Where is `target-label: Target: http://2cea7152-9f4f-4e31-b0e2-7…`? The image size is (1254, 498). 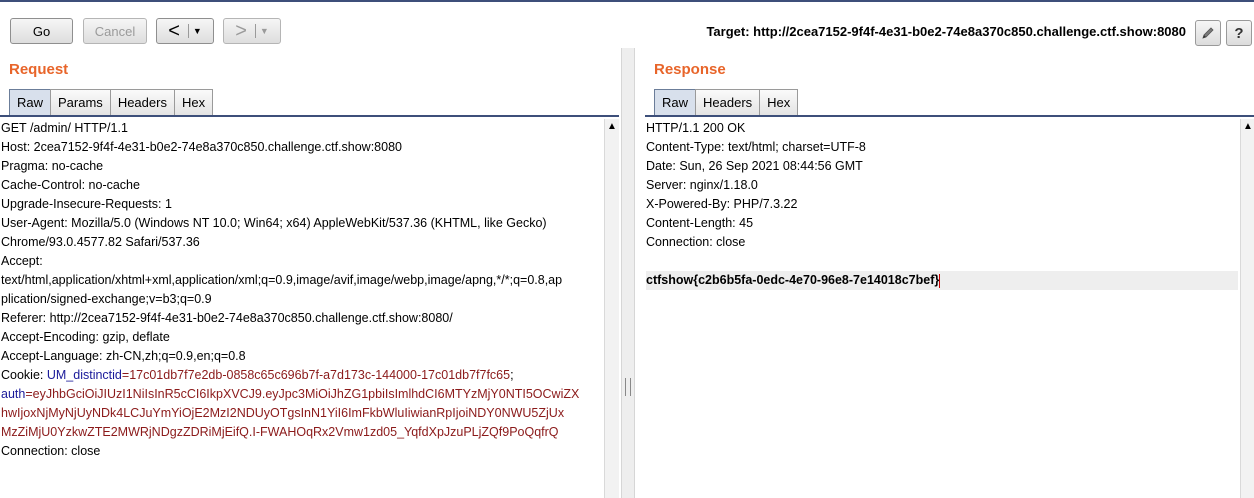 target-label: Target: http://2cea7152-9f4f-4e31-b0e2-7… is located at coordinates (946, 31).